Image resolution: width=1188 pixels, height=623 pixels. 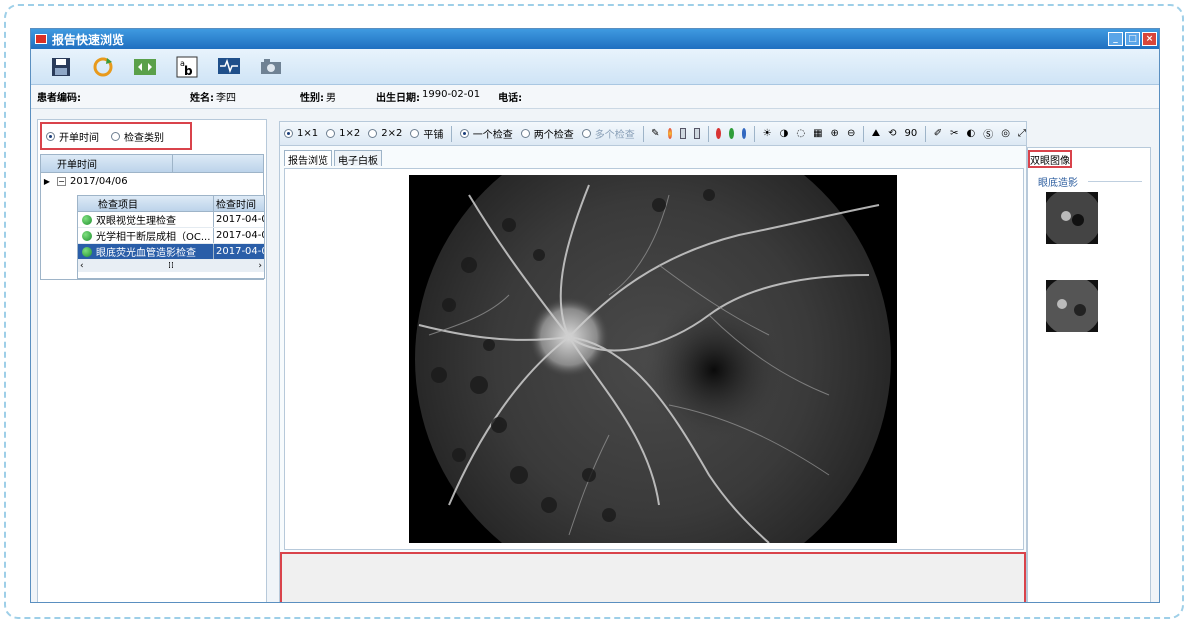 What do you see at coordinates (350, 133) in the screenshot?
I see `layout-1x2-label: 1×2` at bounding box center [350, 133].